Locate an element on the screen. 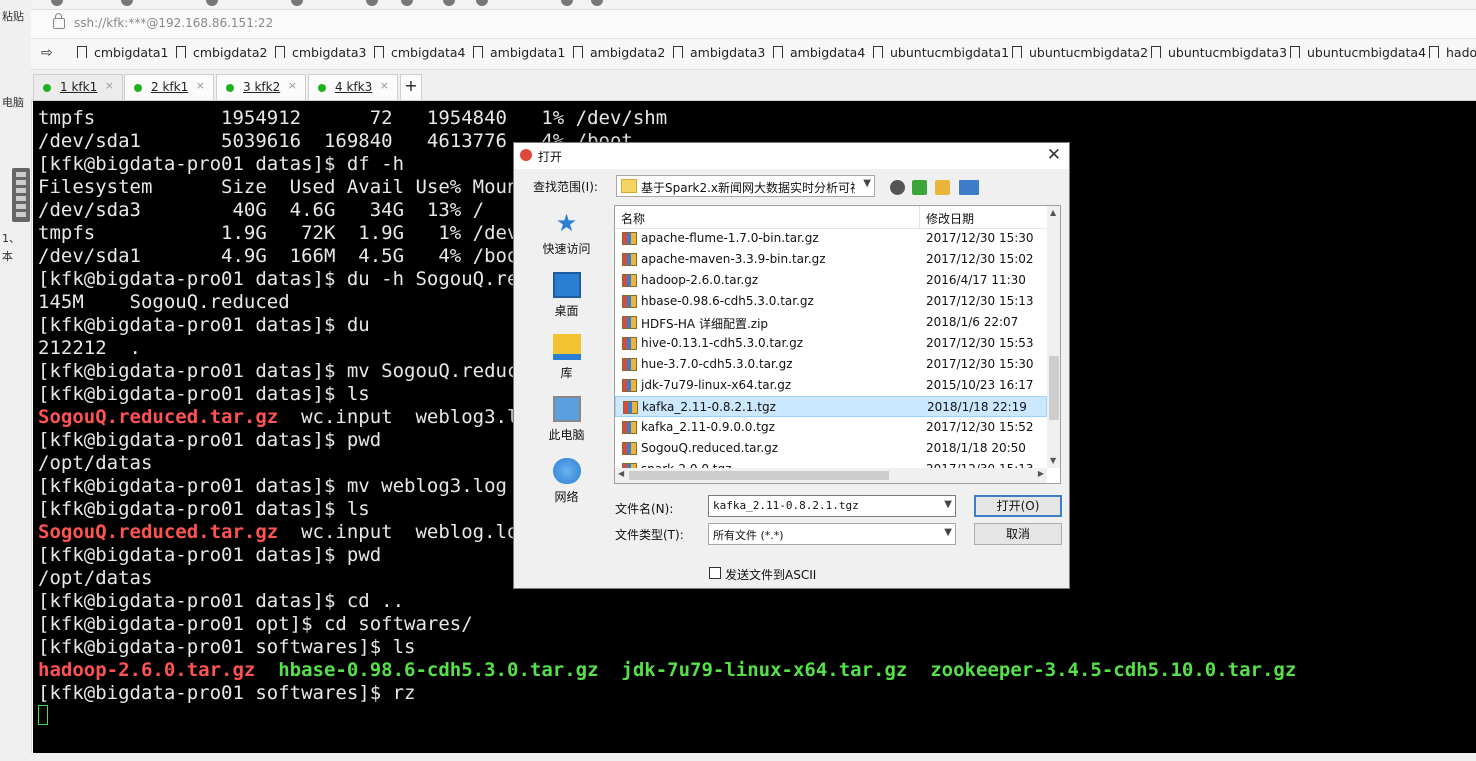 Image resolution: width=1476 pixels, height=761 pixels. filetype-select: 所有文件 (*.*) ▼ is located at coordinates (832, 534).